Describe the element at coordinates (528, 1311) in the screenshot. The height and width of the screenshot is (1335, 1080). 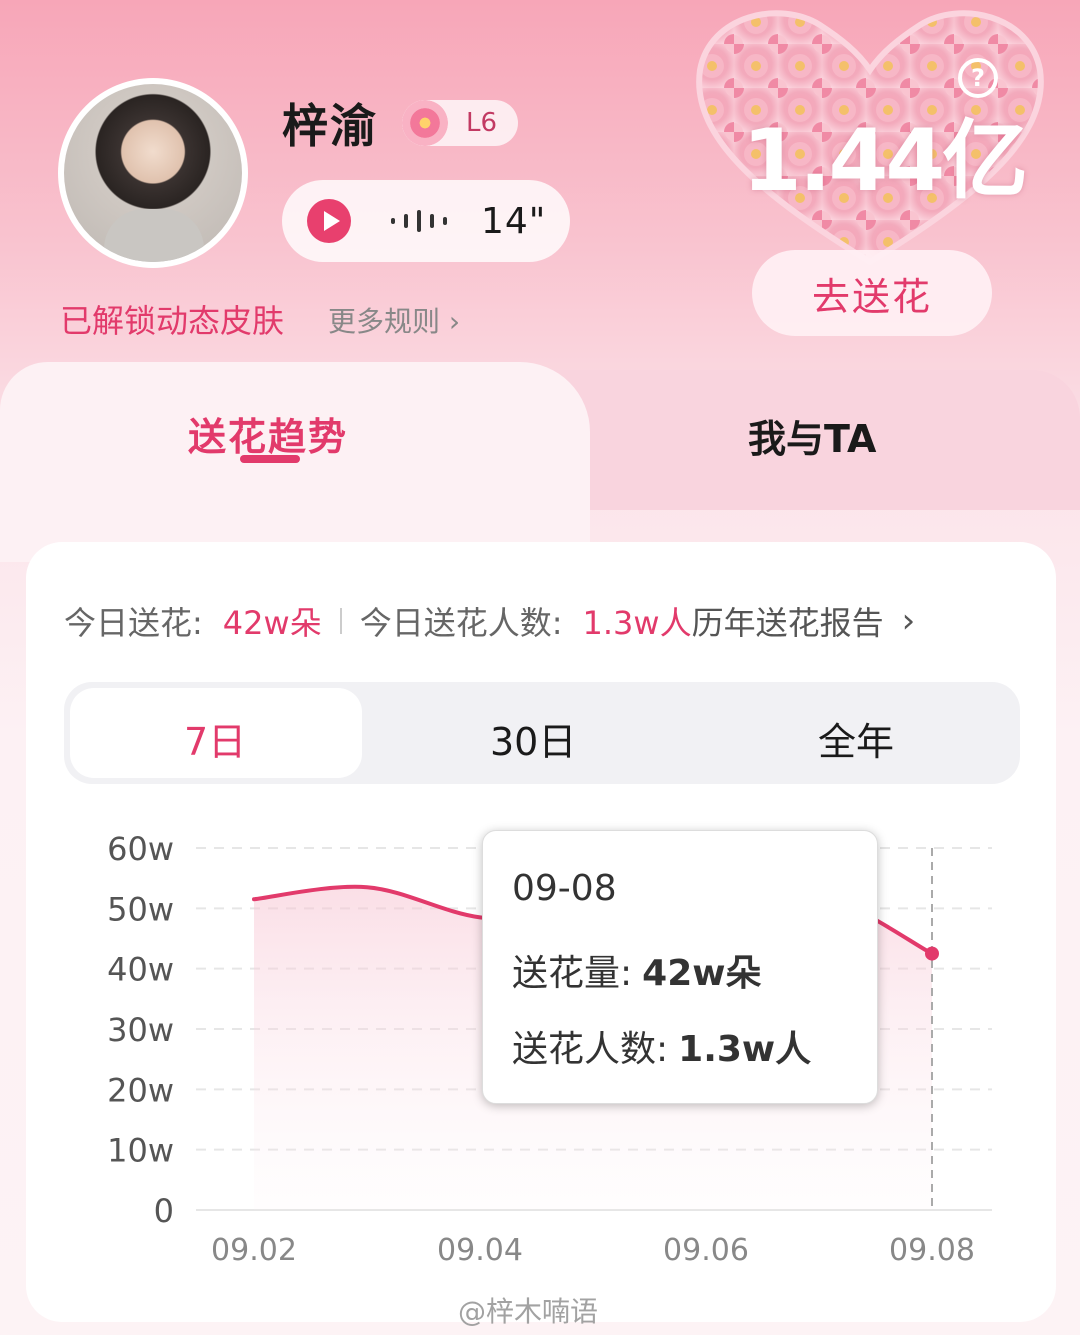
I see `watermark: @梓木喃语` at that location.